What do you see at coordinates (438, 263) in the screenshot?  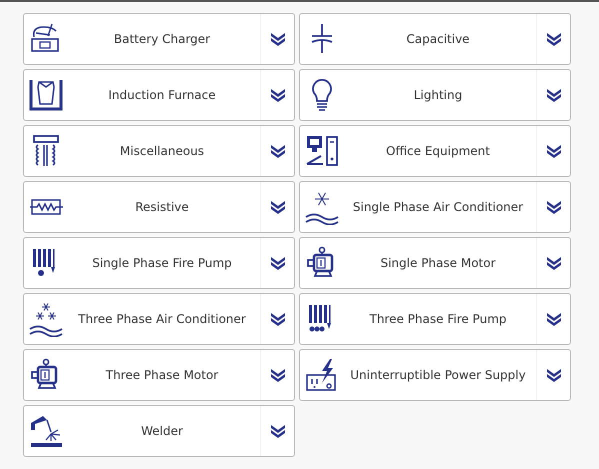 I see `load-type-label: Single Phase Motor` at bounding box center [438, 263].